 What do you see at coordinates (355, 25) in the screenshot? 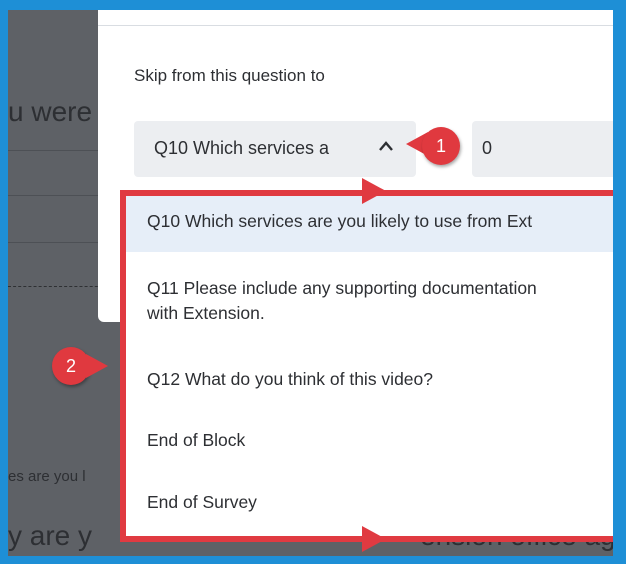
I see `modal-divider` at bounding box center [355, 25].